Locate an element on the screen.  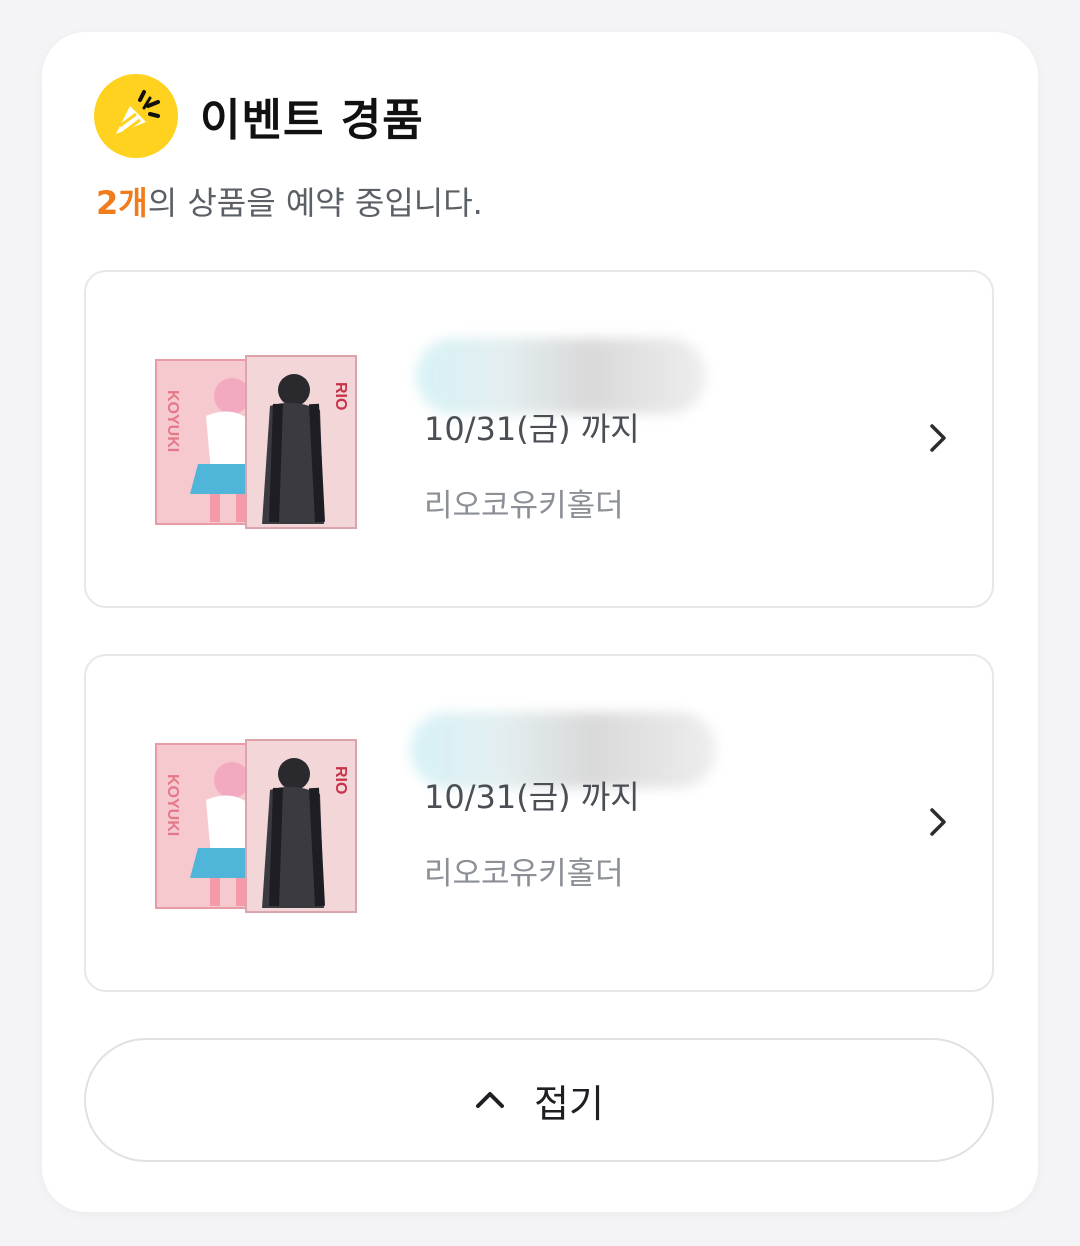
reservation-summary: 2개의 상품을 예약 중입니다. is located at coordinates (289, 201).